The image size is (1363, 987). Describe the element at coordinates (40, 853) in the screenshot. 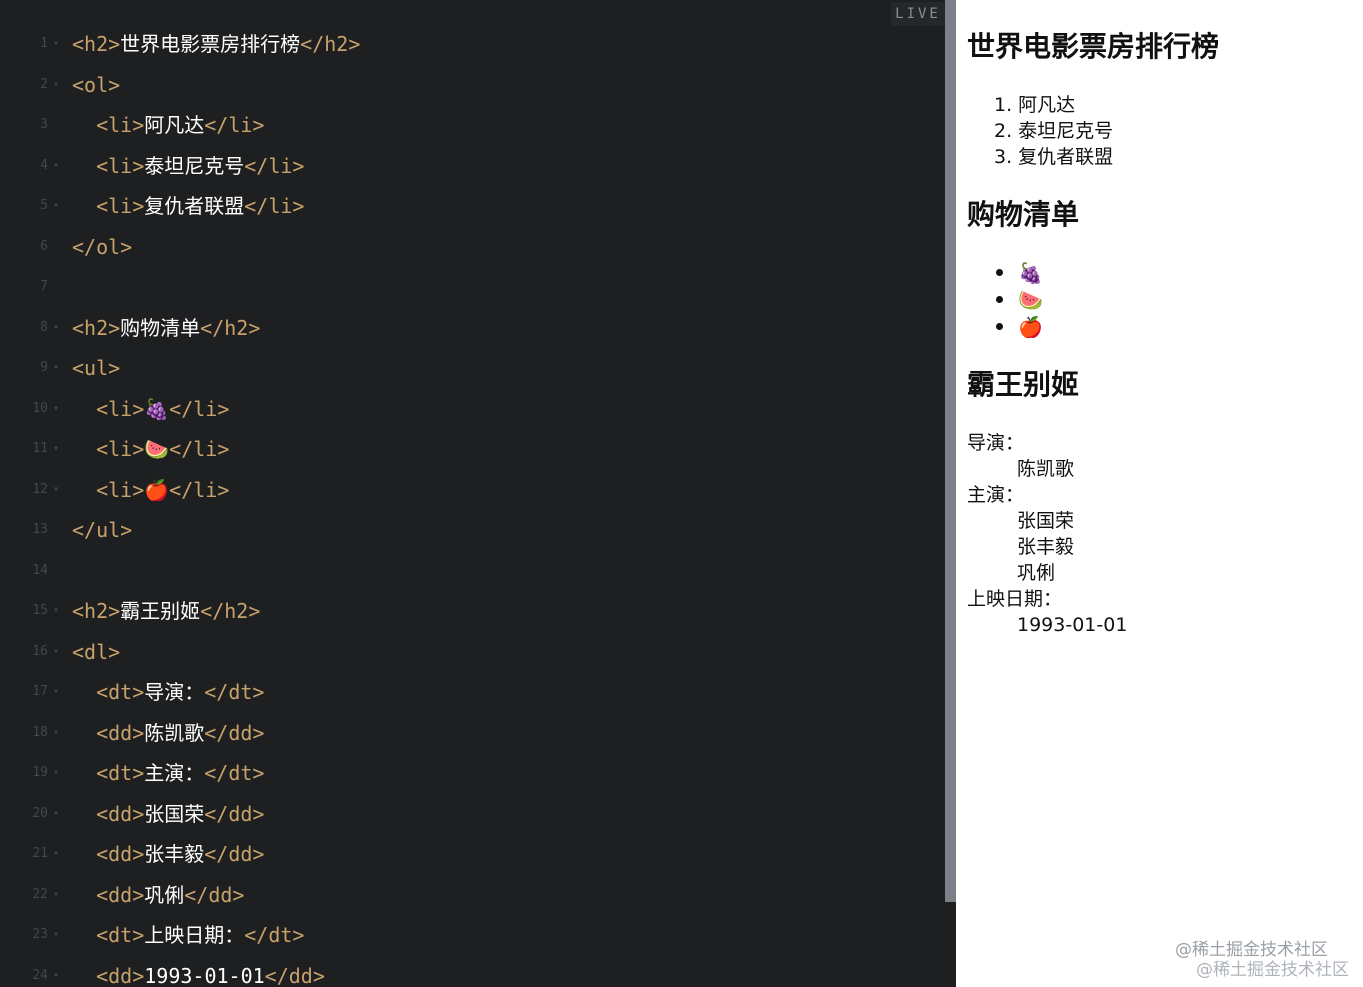

I see `line-number: 21` at that location.